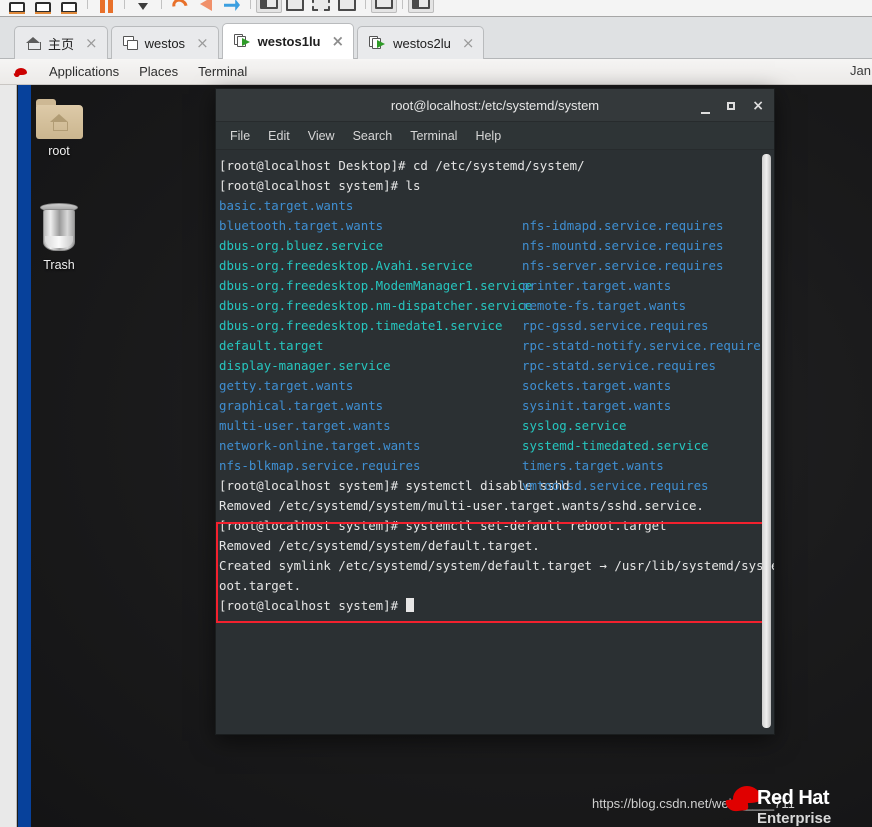  What do you see at coordinates (301, 245) in the screenshot?
I see `terminal-line: dbus-org.bluez.service` at bounding box center [301, 245].